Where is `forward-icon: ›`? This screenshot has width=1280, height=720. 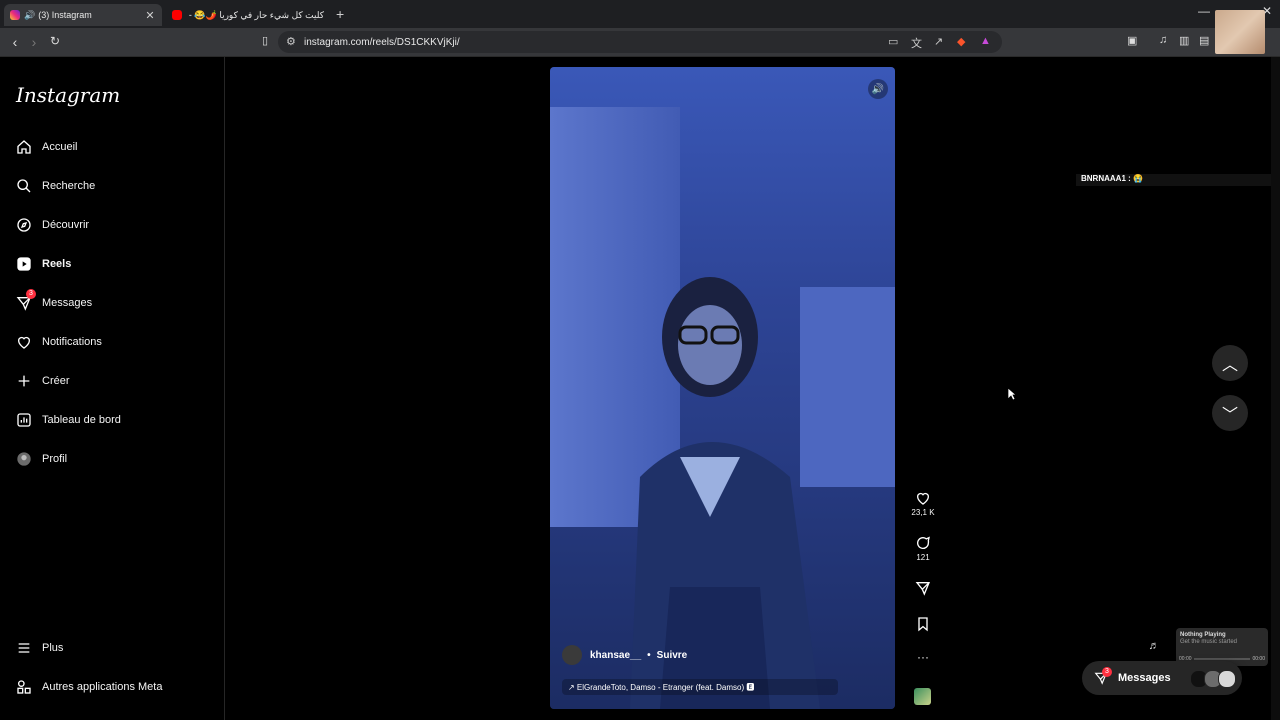
forward-icon: › is located at coordinates (34, 42).